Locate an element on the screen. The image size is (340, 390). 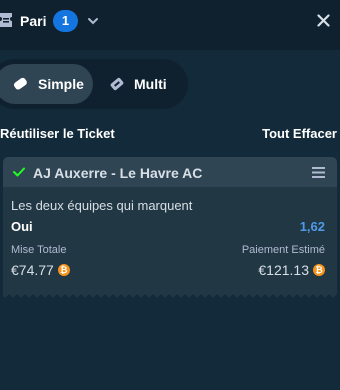
payout-amount: €121.13 ₿ is located at coordinates (291, 270).